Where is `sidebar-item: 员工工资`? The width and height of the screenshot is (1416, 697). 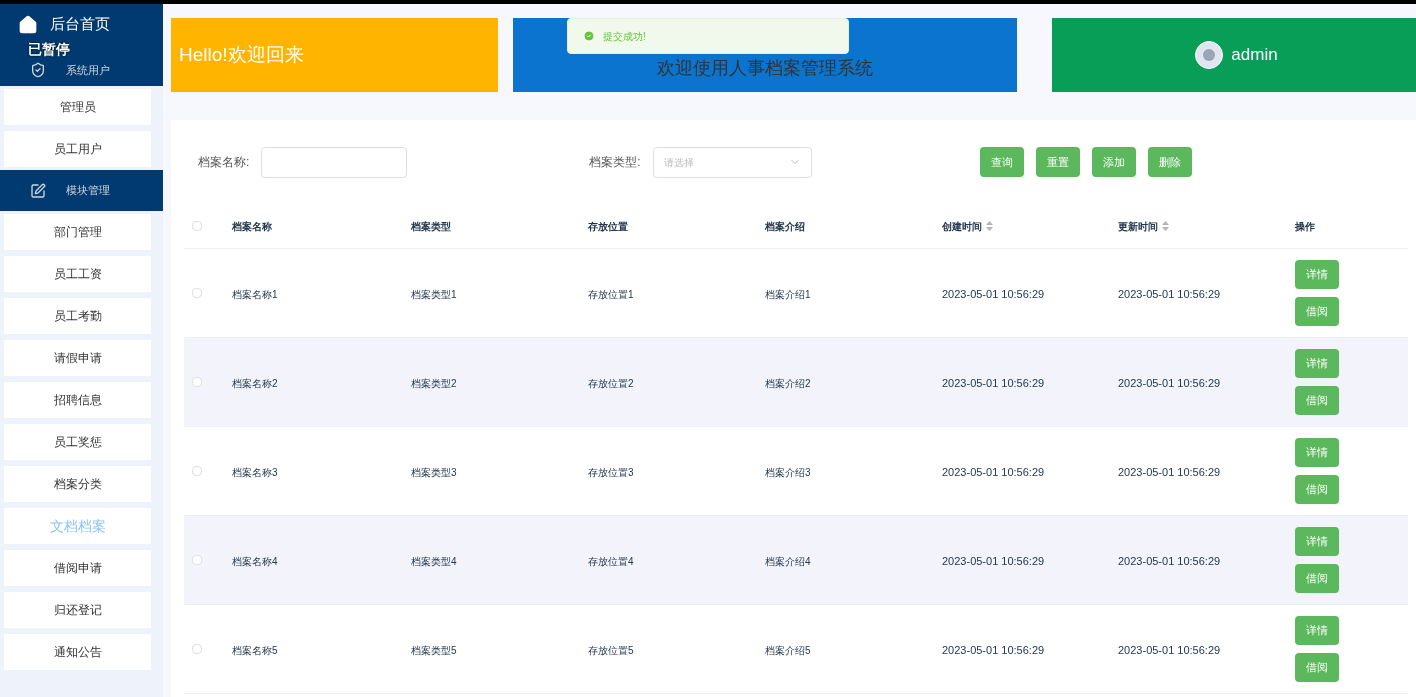 sidebar-item: 员工工资 is located at coordinates (77, 274).